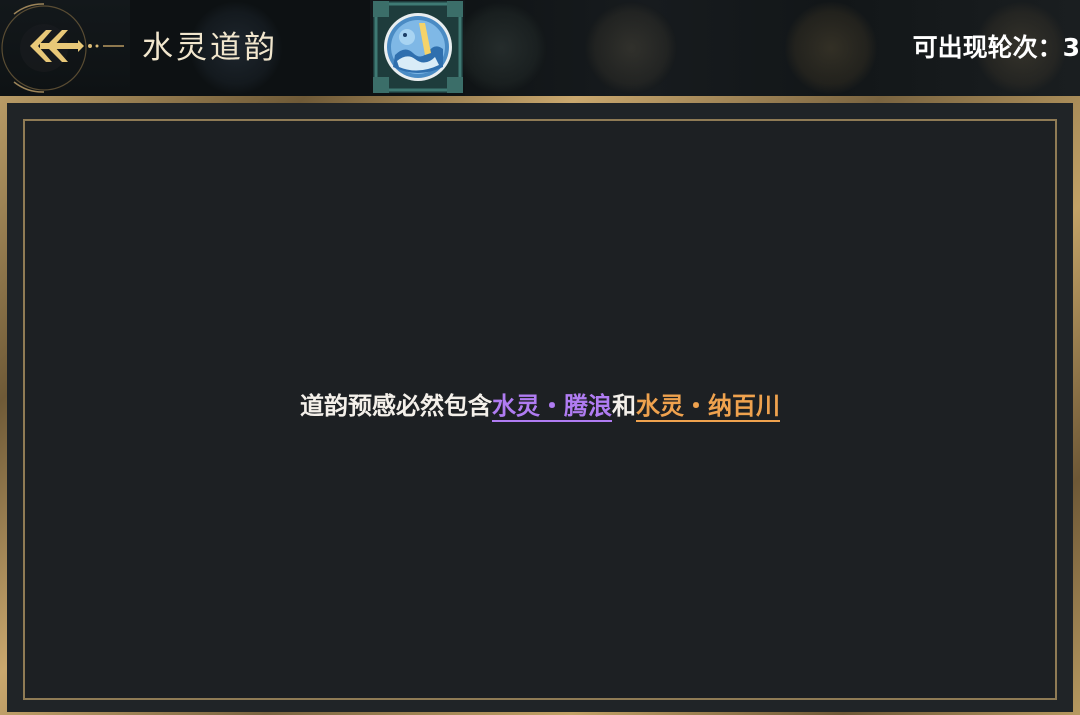 This screenshot has height=715, width=1080. I want to click on hint-connector: 和, so click(624, 406).